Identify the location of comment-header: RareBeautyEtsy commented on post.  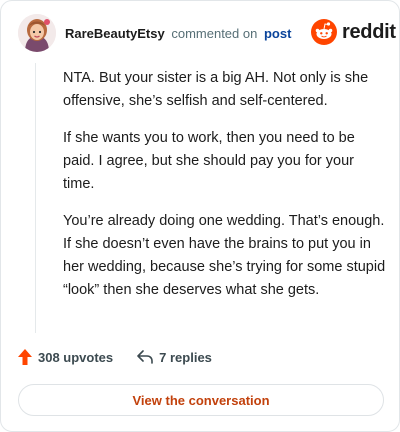
(178, 33).